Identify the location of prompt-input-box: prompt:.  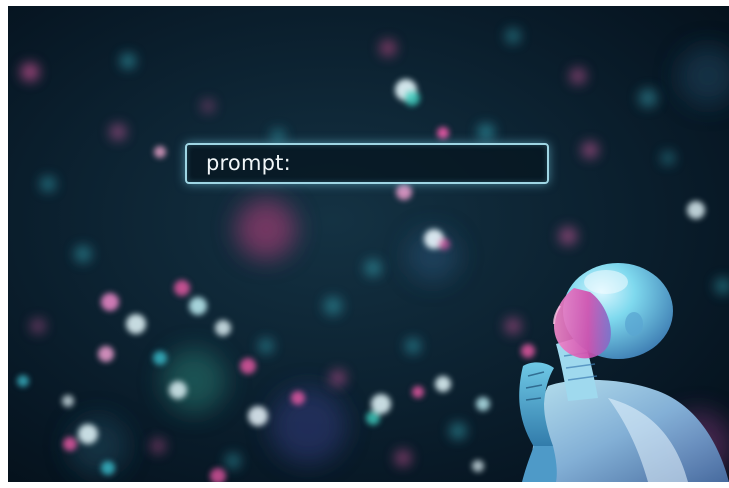
(367, 163).